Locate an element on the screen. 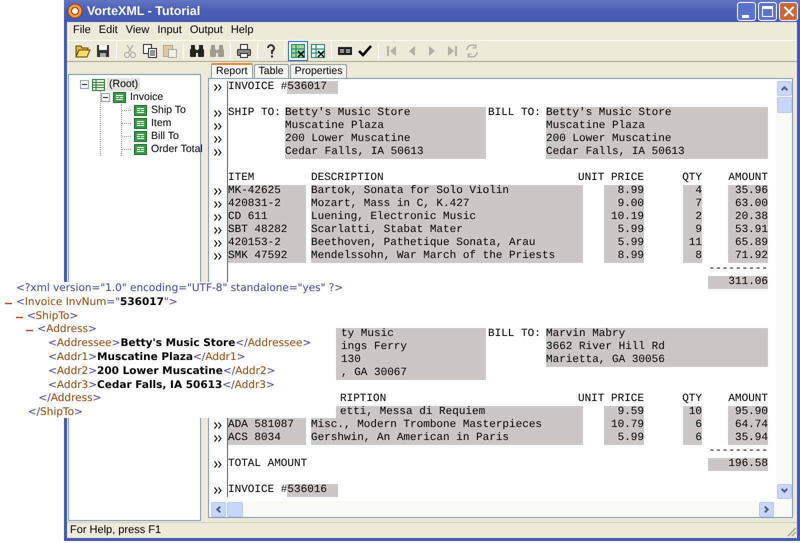 This screenshot has width=800, height=543. xml-line: </Address> is located at coordinates (70, 398).